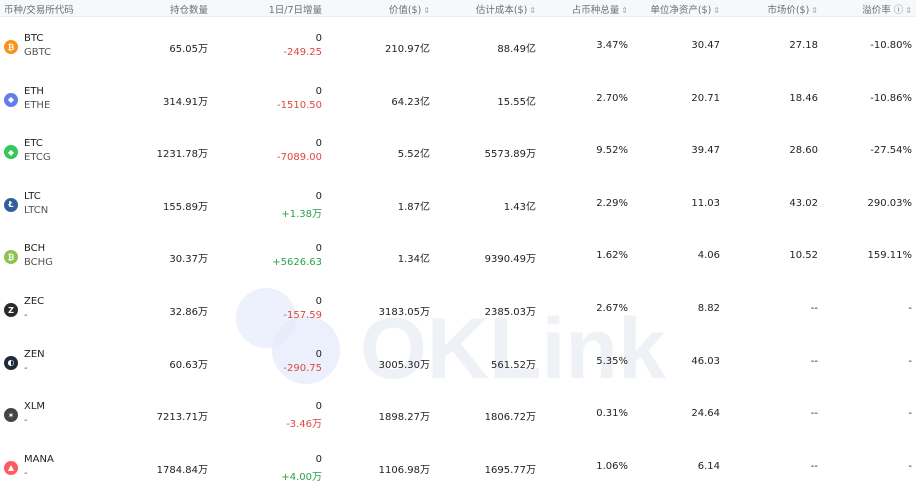 The image size is (916, 493). What do you see at coordinates (612, 151) in the screenshot?
I see `supply-ratio: 9.52%` at bounding box center [612, 151].